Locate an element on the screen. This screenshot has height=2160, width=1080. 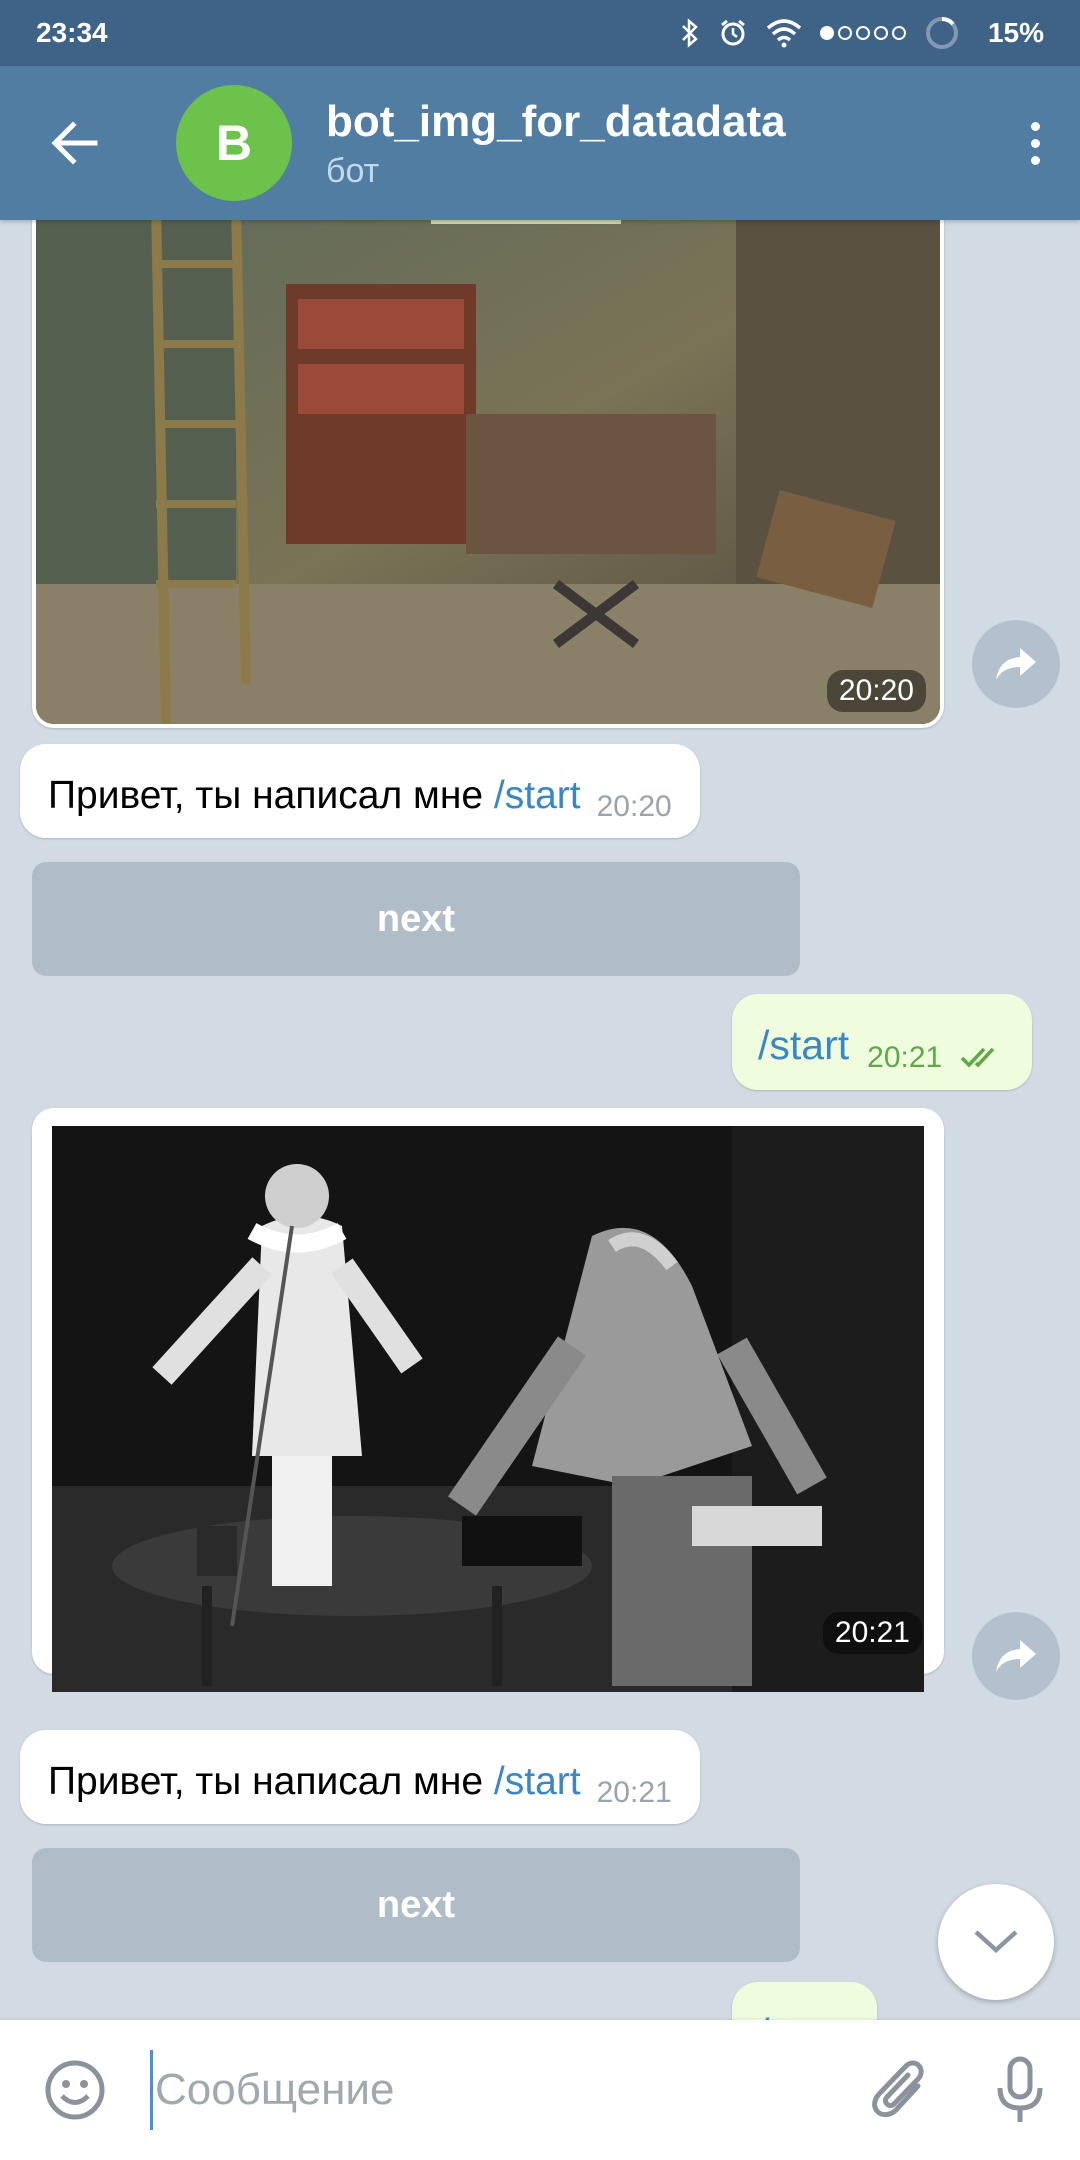
paperclip-icon is located at coordinates (898, 2089).